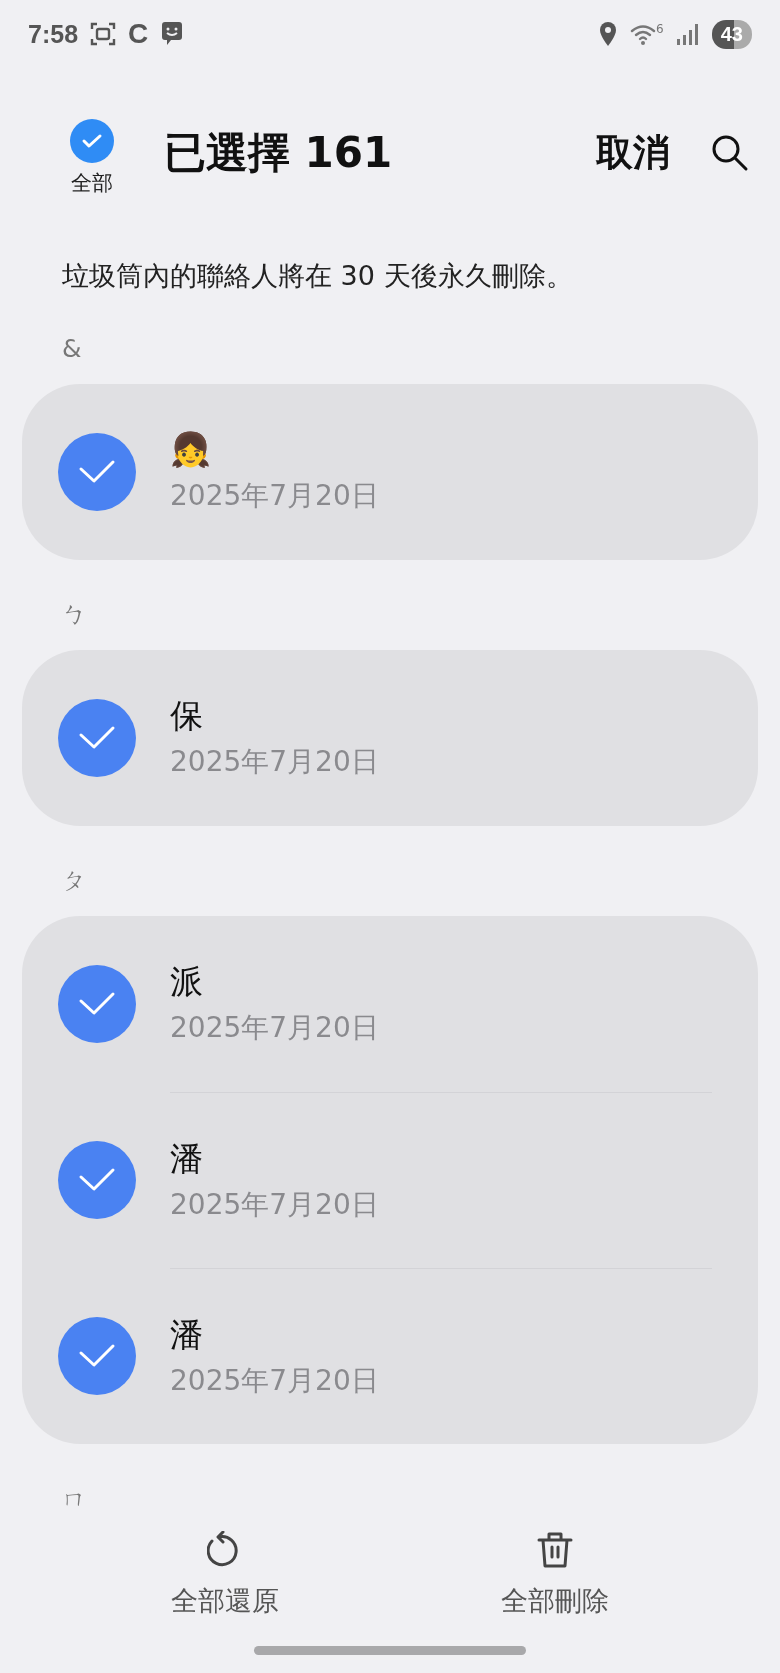  What do you see at coordinates (53, 34) in the screenshot?
I see `clock: 7:58` at bounding box center [53, 34].